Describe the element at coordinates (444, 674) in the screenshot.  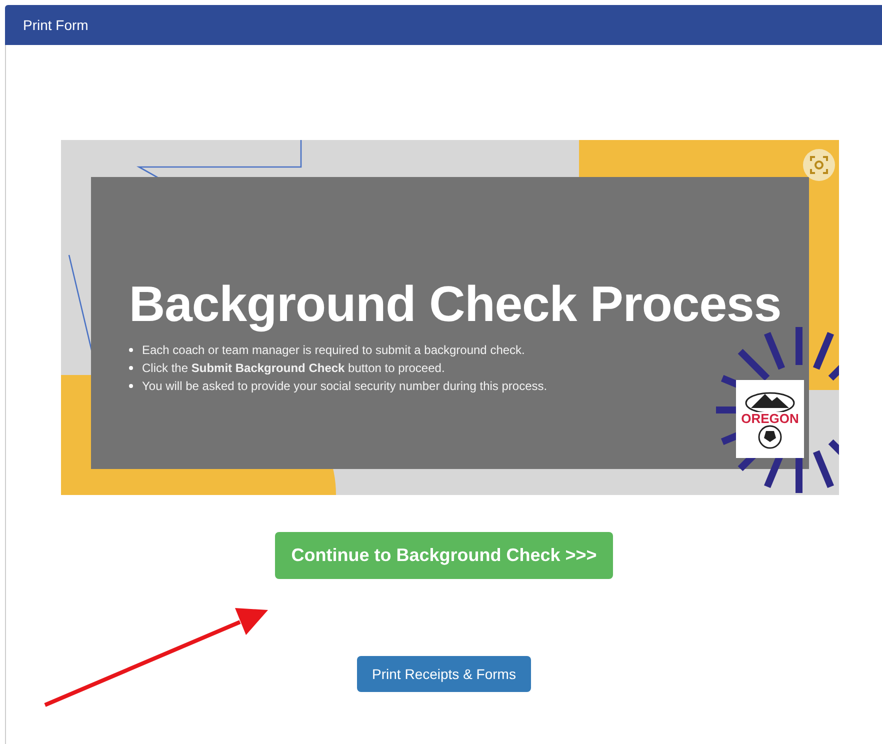
I see `print-button: Print Receipts & Forms` at that location.